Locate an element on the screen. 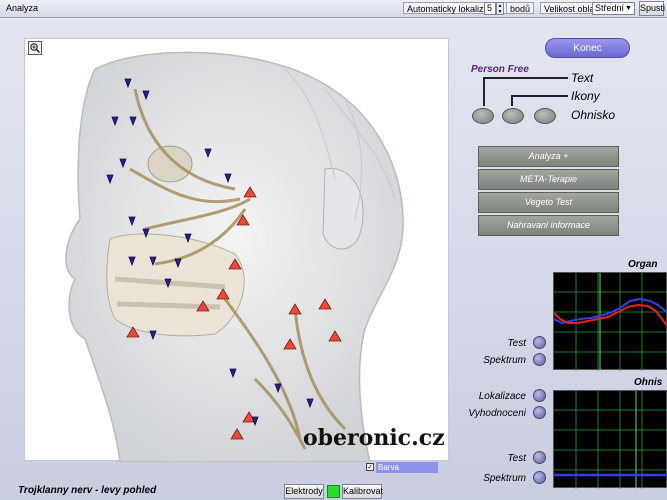 This screenshot has width=667, height=500. kalibrovat-button: Kalibrovat is located at coordinates (362, 491).